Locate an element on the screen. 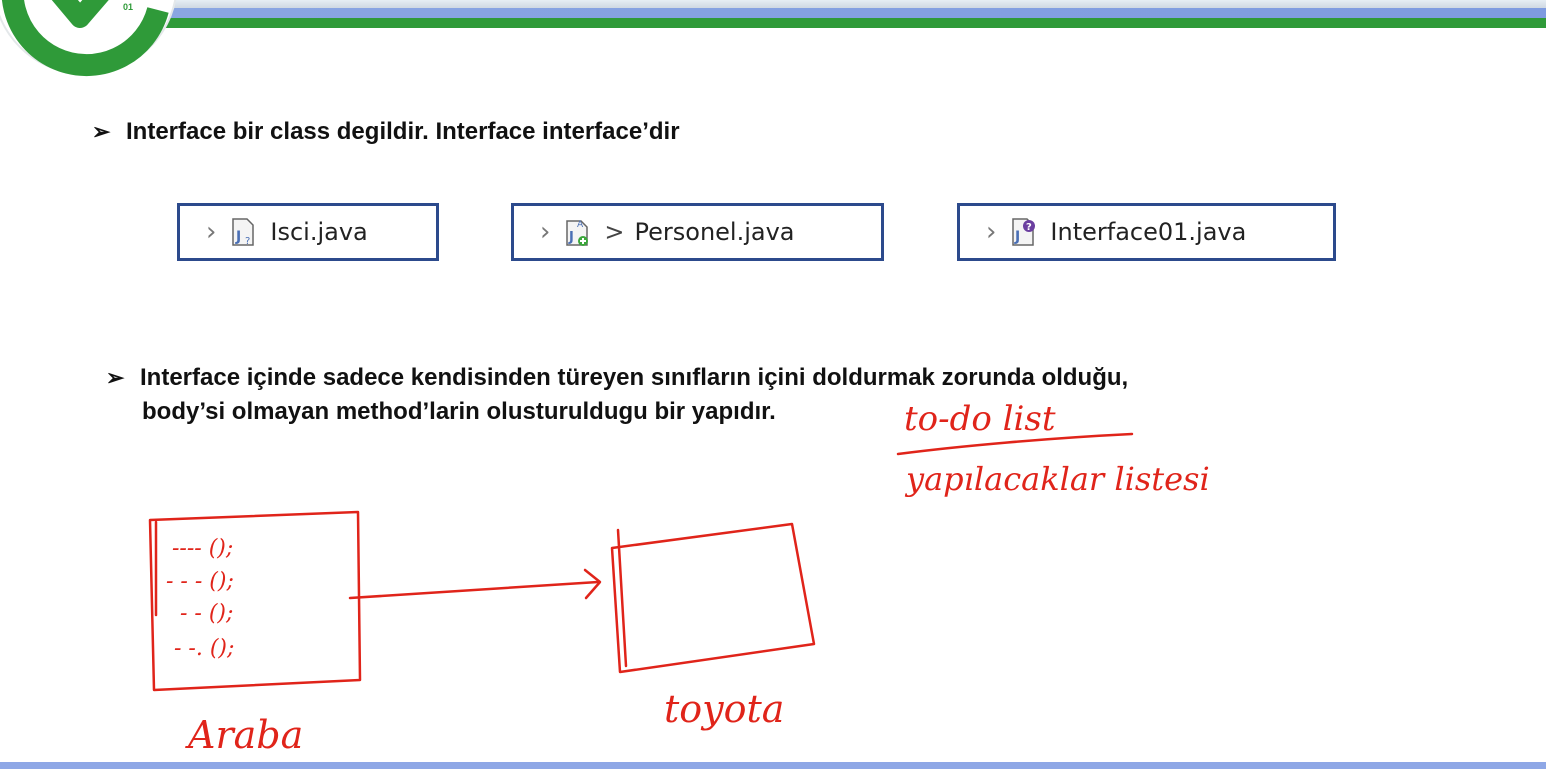 Image resolution: width=1546 pixels, height=769 pixels. araba-label: Araba is located at coordinates (244, 735).